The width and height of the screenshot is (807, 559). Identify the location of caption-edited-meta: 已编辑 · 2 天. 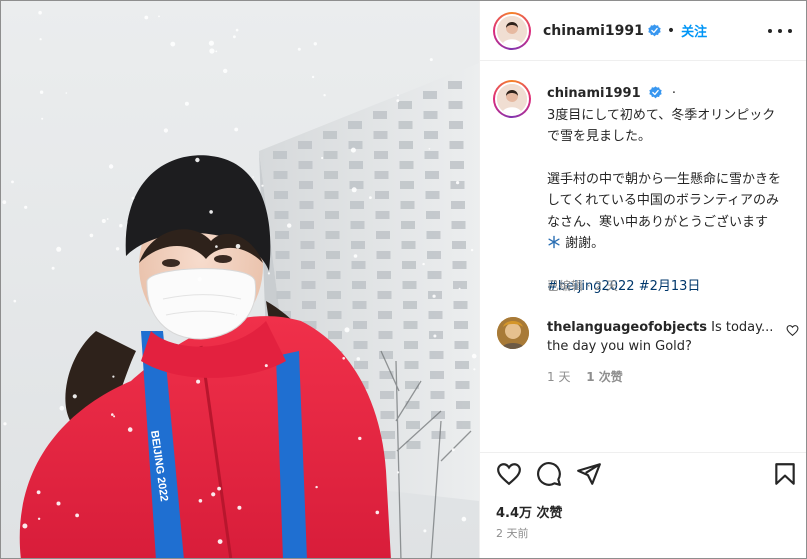
(582, 286).